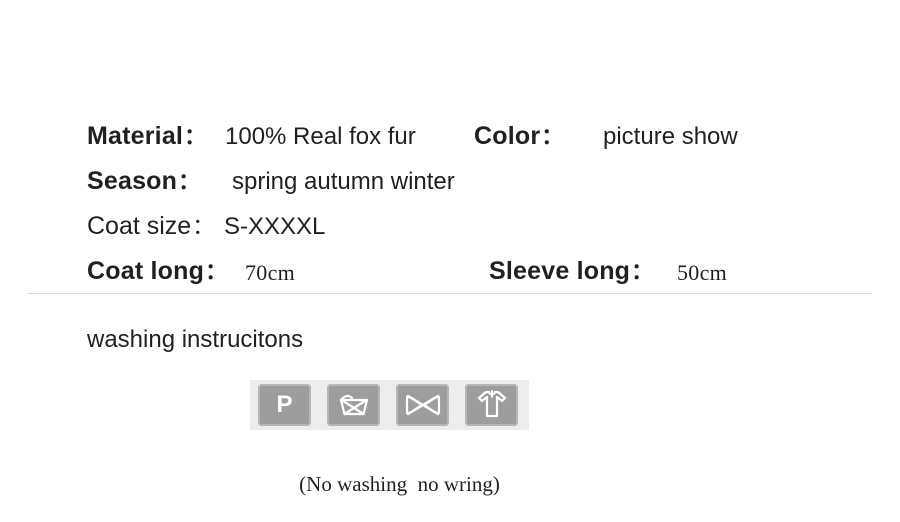 The image size is (900, 522). What do you see at coordinates (670, 136) in the screenshot?
I see `spec-value-color: picture show` at bounding box center [670, 136].